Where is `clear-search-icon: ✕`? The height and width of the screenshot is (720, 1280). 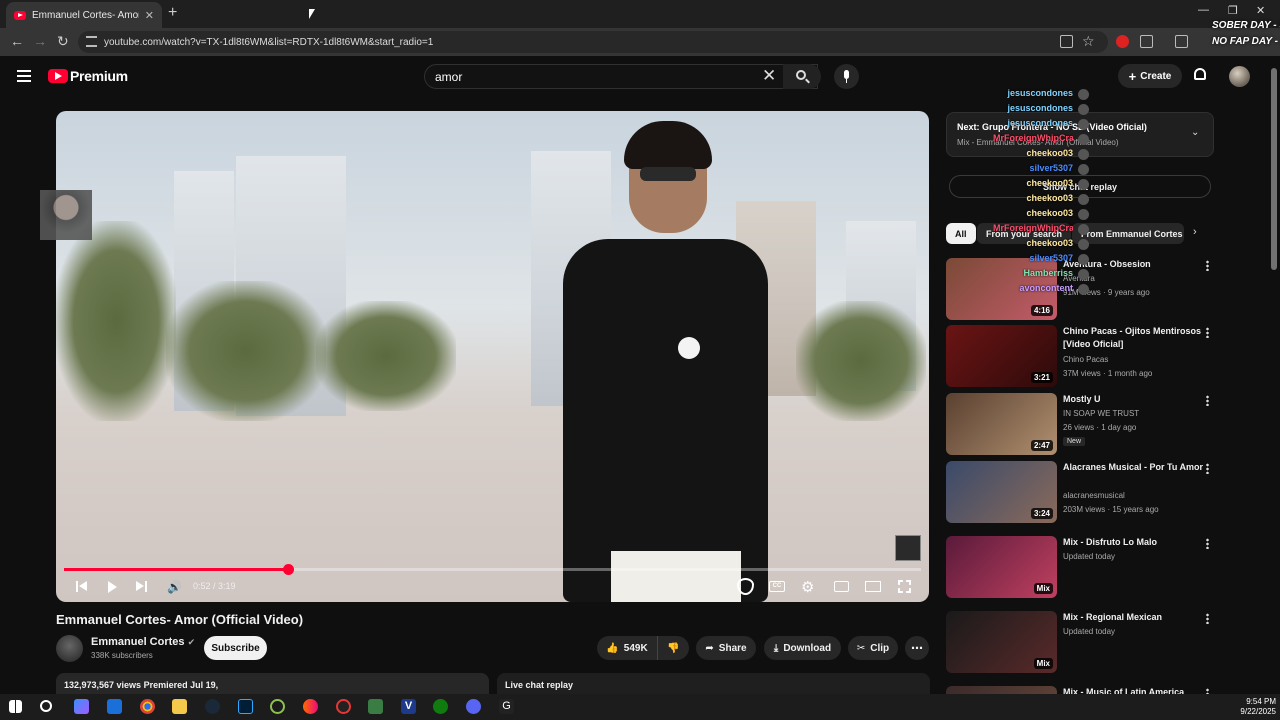
clear-search-icon: ✕ is located at coordinates (769, 76).